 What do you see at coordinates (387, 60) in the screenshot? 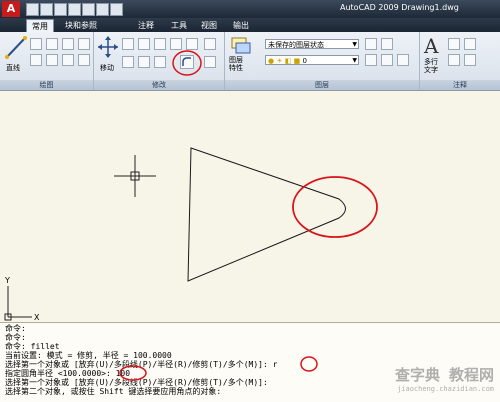
I see `layer-previous-icon` at bounding box center [387, 60].